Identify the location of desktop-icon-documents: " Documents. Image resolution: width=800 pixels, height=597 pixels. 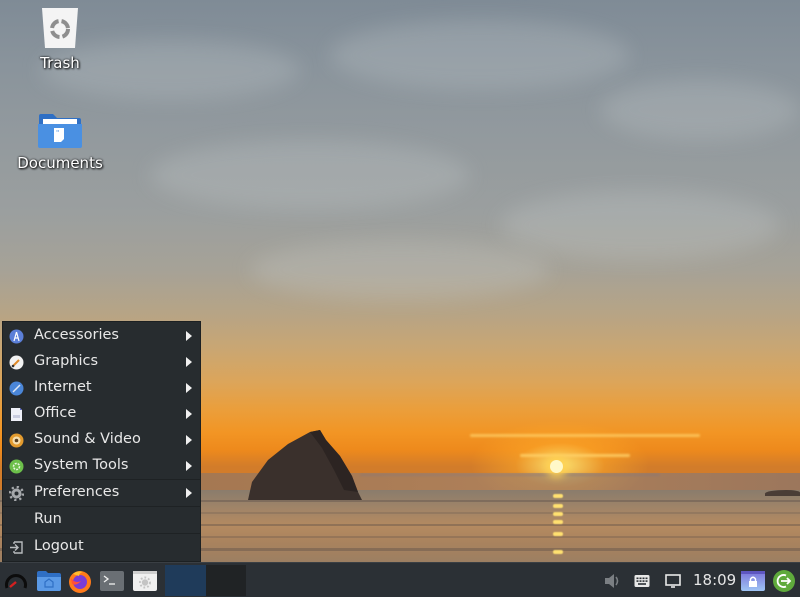
(60, 142).